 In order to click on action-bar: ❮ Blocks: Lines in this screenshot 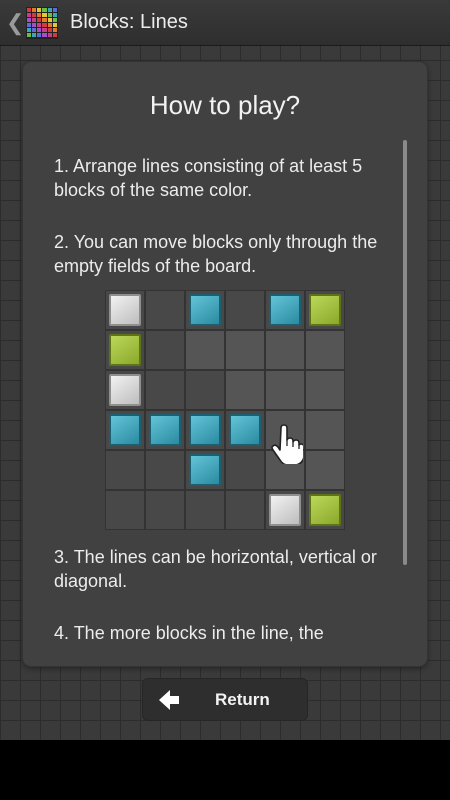, I will do `click(225, 23)`.